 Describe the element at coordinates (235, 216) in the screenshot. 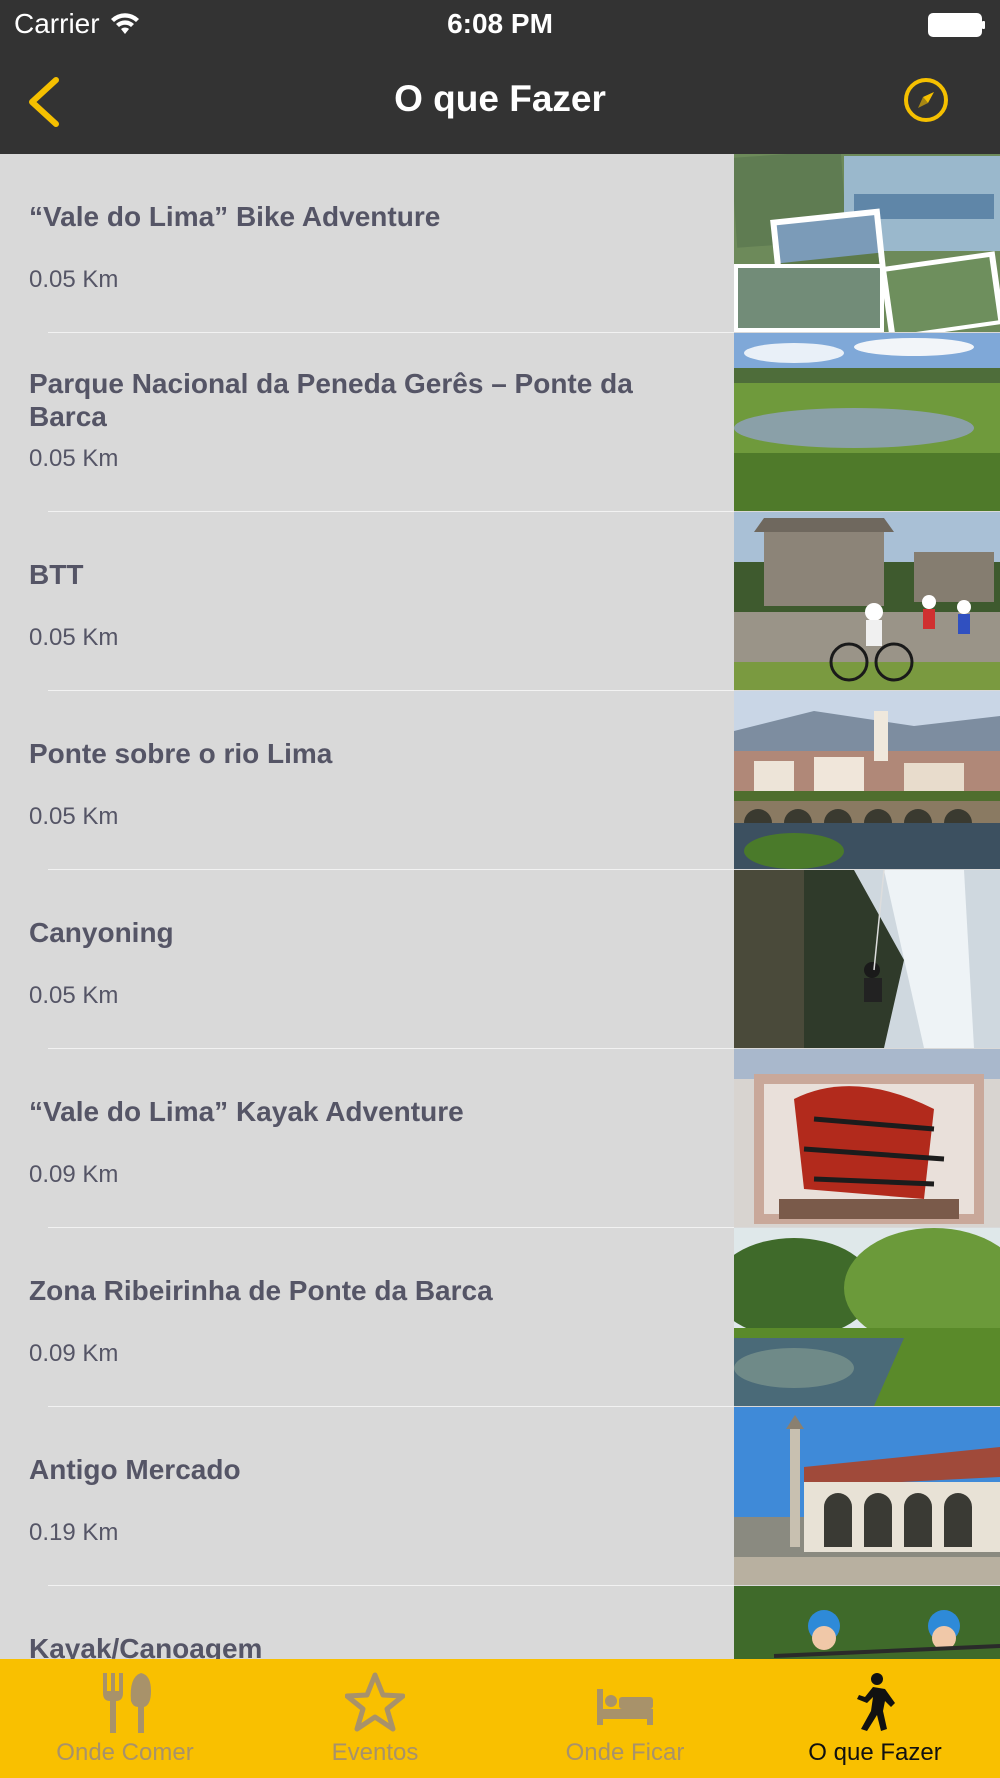

I see `item-title: “Vale do Lima” Bike Adventure` at that location.